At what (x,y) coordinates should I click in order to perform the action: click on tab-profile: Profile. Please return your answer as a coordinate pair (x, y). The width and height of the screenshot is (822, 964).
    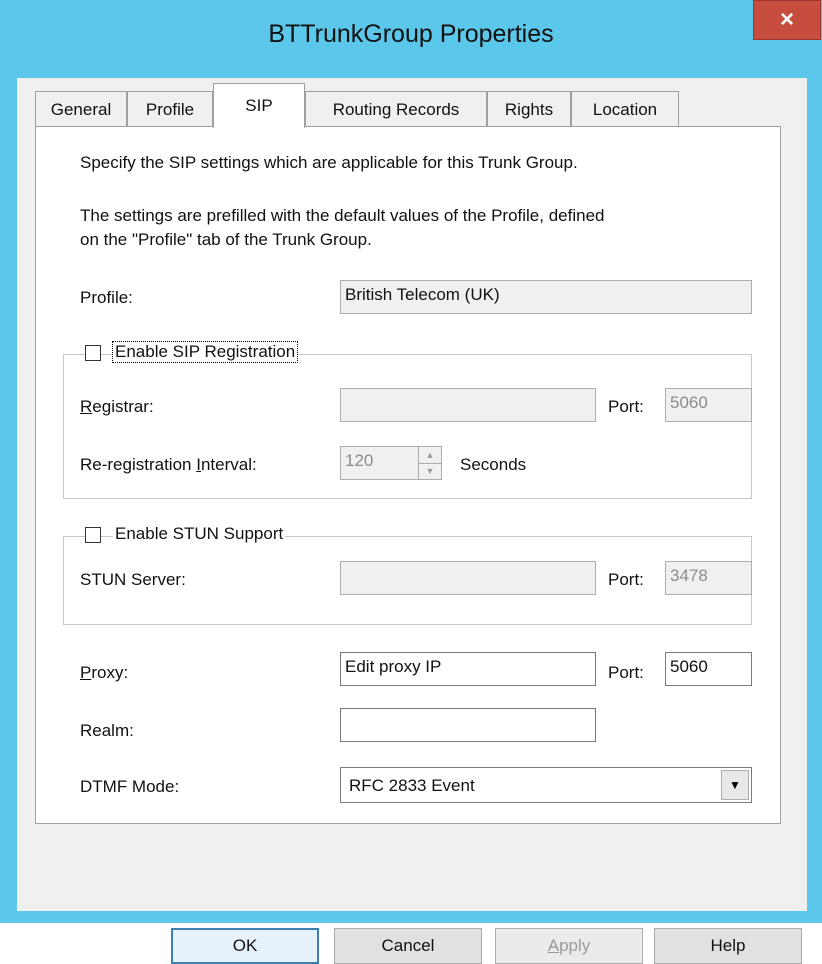
    Looking at the image, I should click on (170, 109).